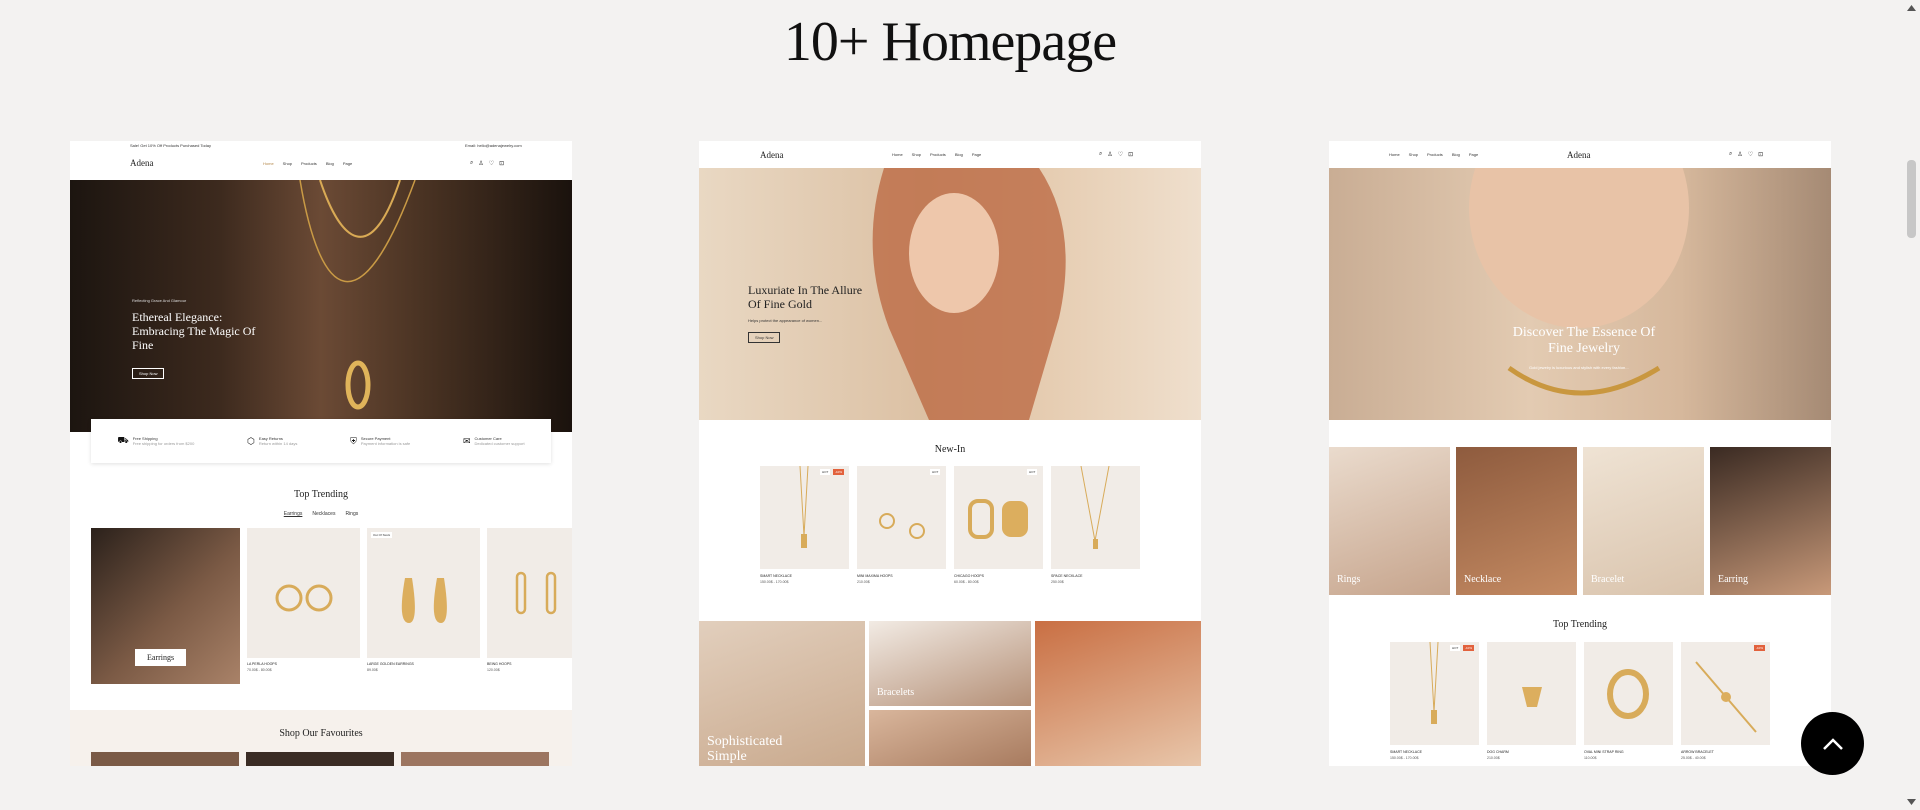  Describe the element at coordinates (1066, 576) in the screenshot. I see `product-name: SPACE NECKLACE` at that location.